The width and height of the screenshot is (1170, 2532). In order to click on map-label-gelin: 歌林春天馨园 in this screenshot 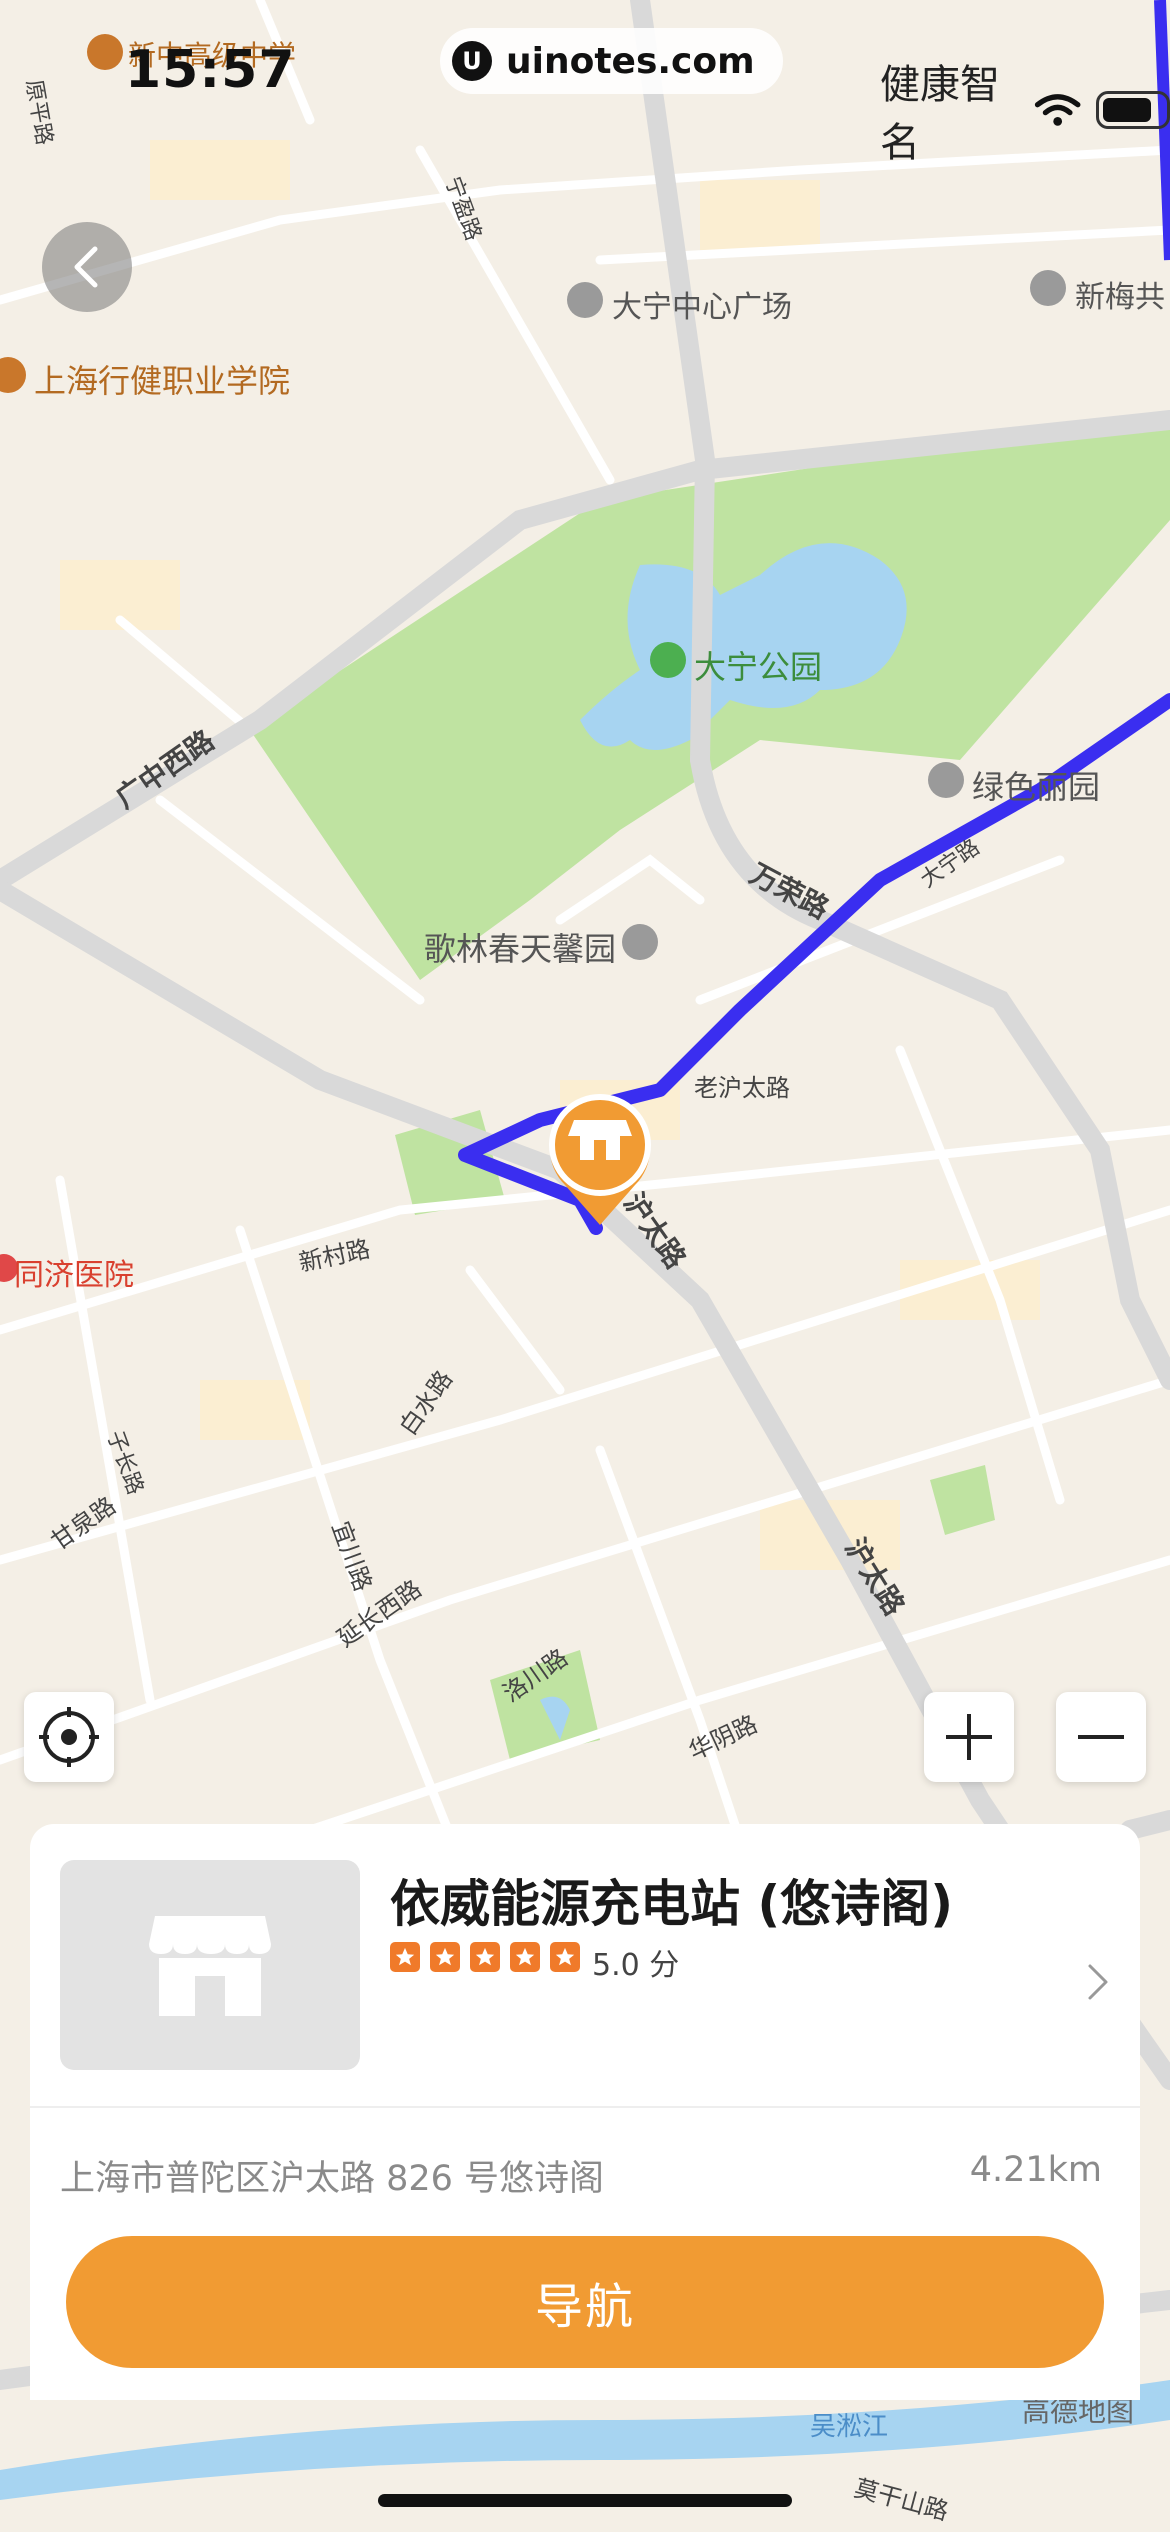, I will do `click(520, 947)`.